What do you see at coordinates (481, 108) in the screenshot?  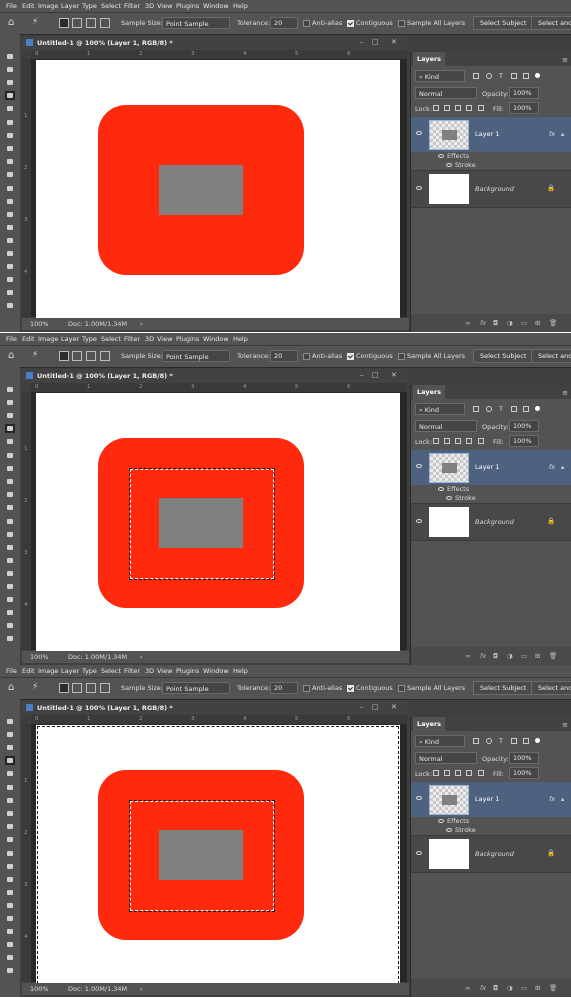 I see `lock-all-icon` at bounding box center [481, 108].